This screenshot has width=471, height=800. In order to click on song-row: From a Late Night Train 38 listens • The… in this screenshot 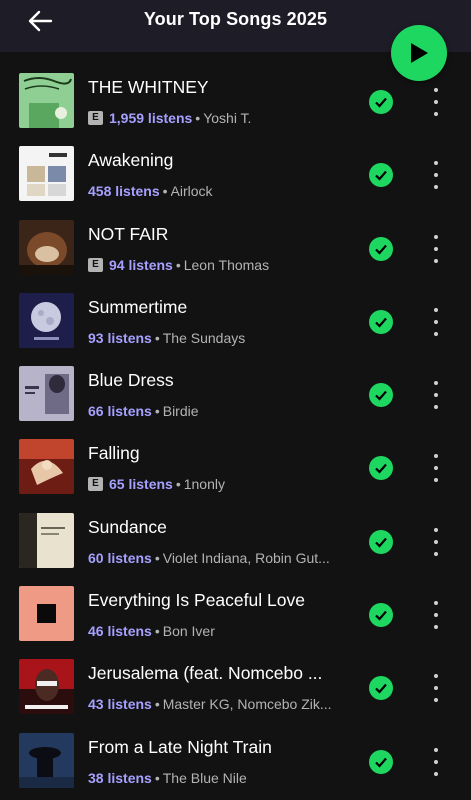, I will do `click(235, 762)`.